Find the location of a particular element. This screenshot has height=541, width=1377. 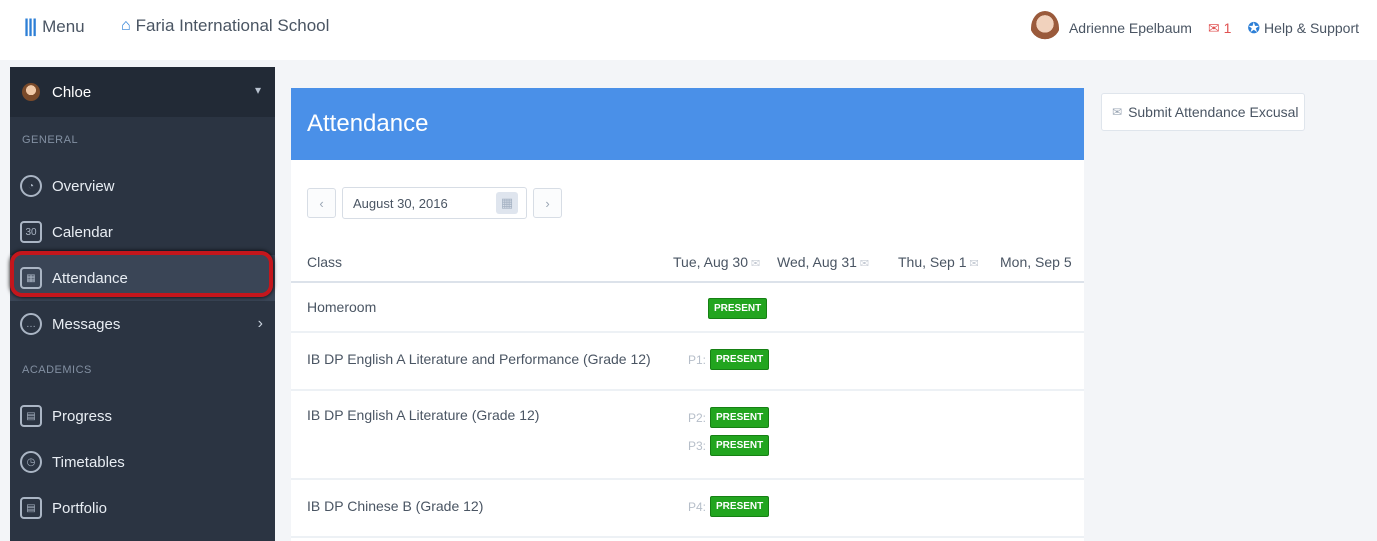

column-header-class: Class is located at coordinates (325, 262).